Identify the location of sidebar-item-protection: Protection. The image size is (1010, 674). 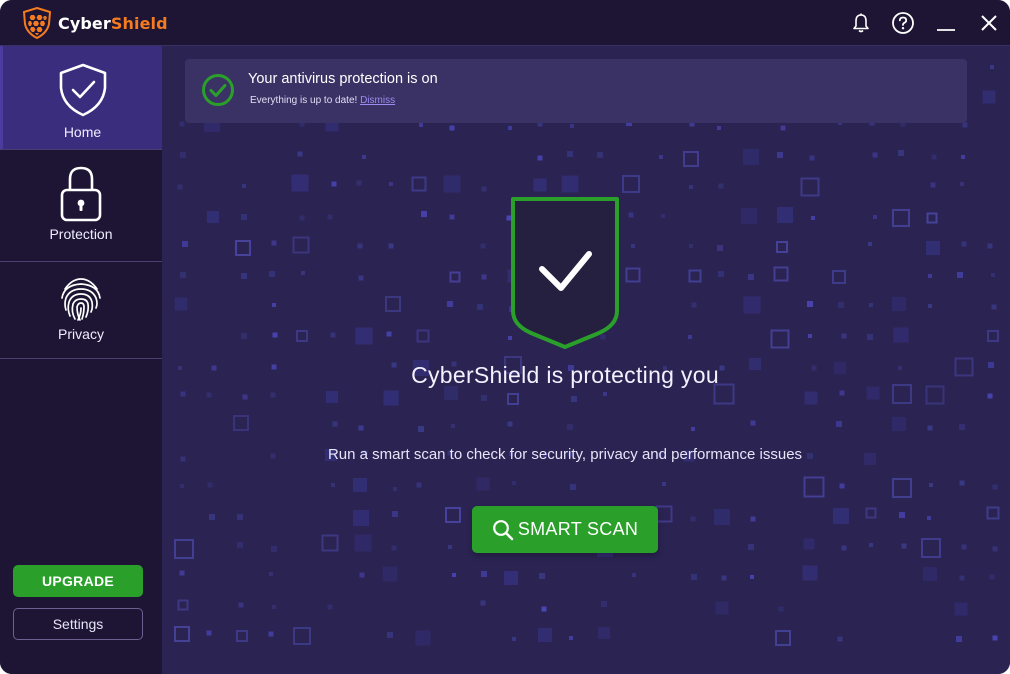
(81, 205).